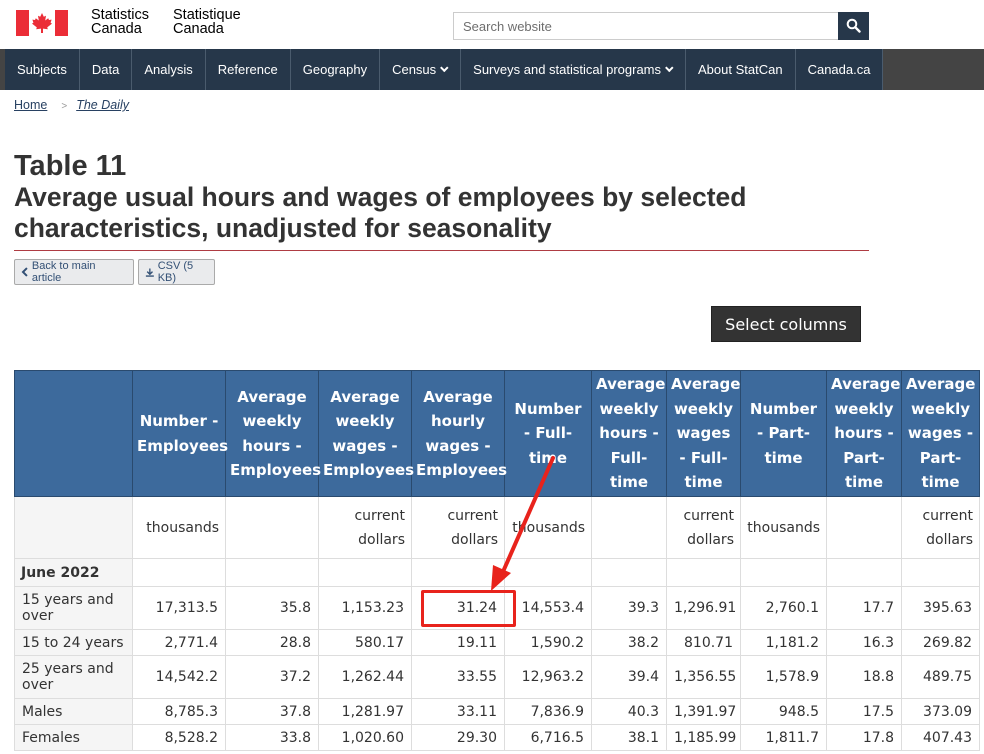  I want to click on menu-item-label: About StatCan, so click(740, 69).